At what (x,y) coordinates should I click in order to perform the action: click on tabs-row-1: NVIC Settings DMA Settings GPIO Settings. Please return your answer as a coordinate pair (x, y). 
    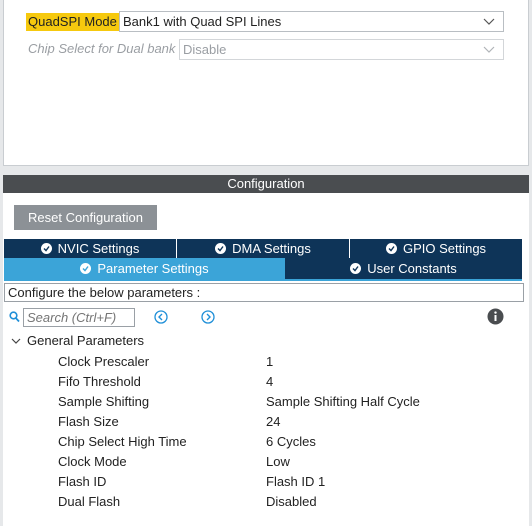
    Looking at the image, I should click on (263, 248).